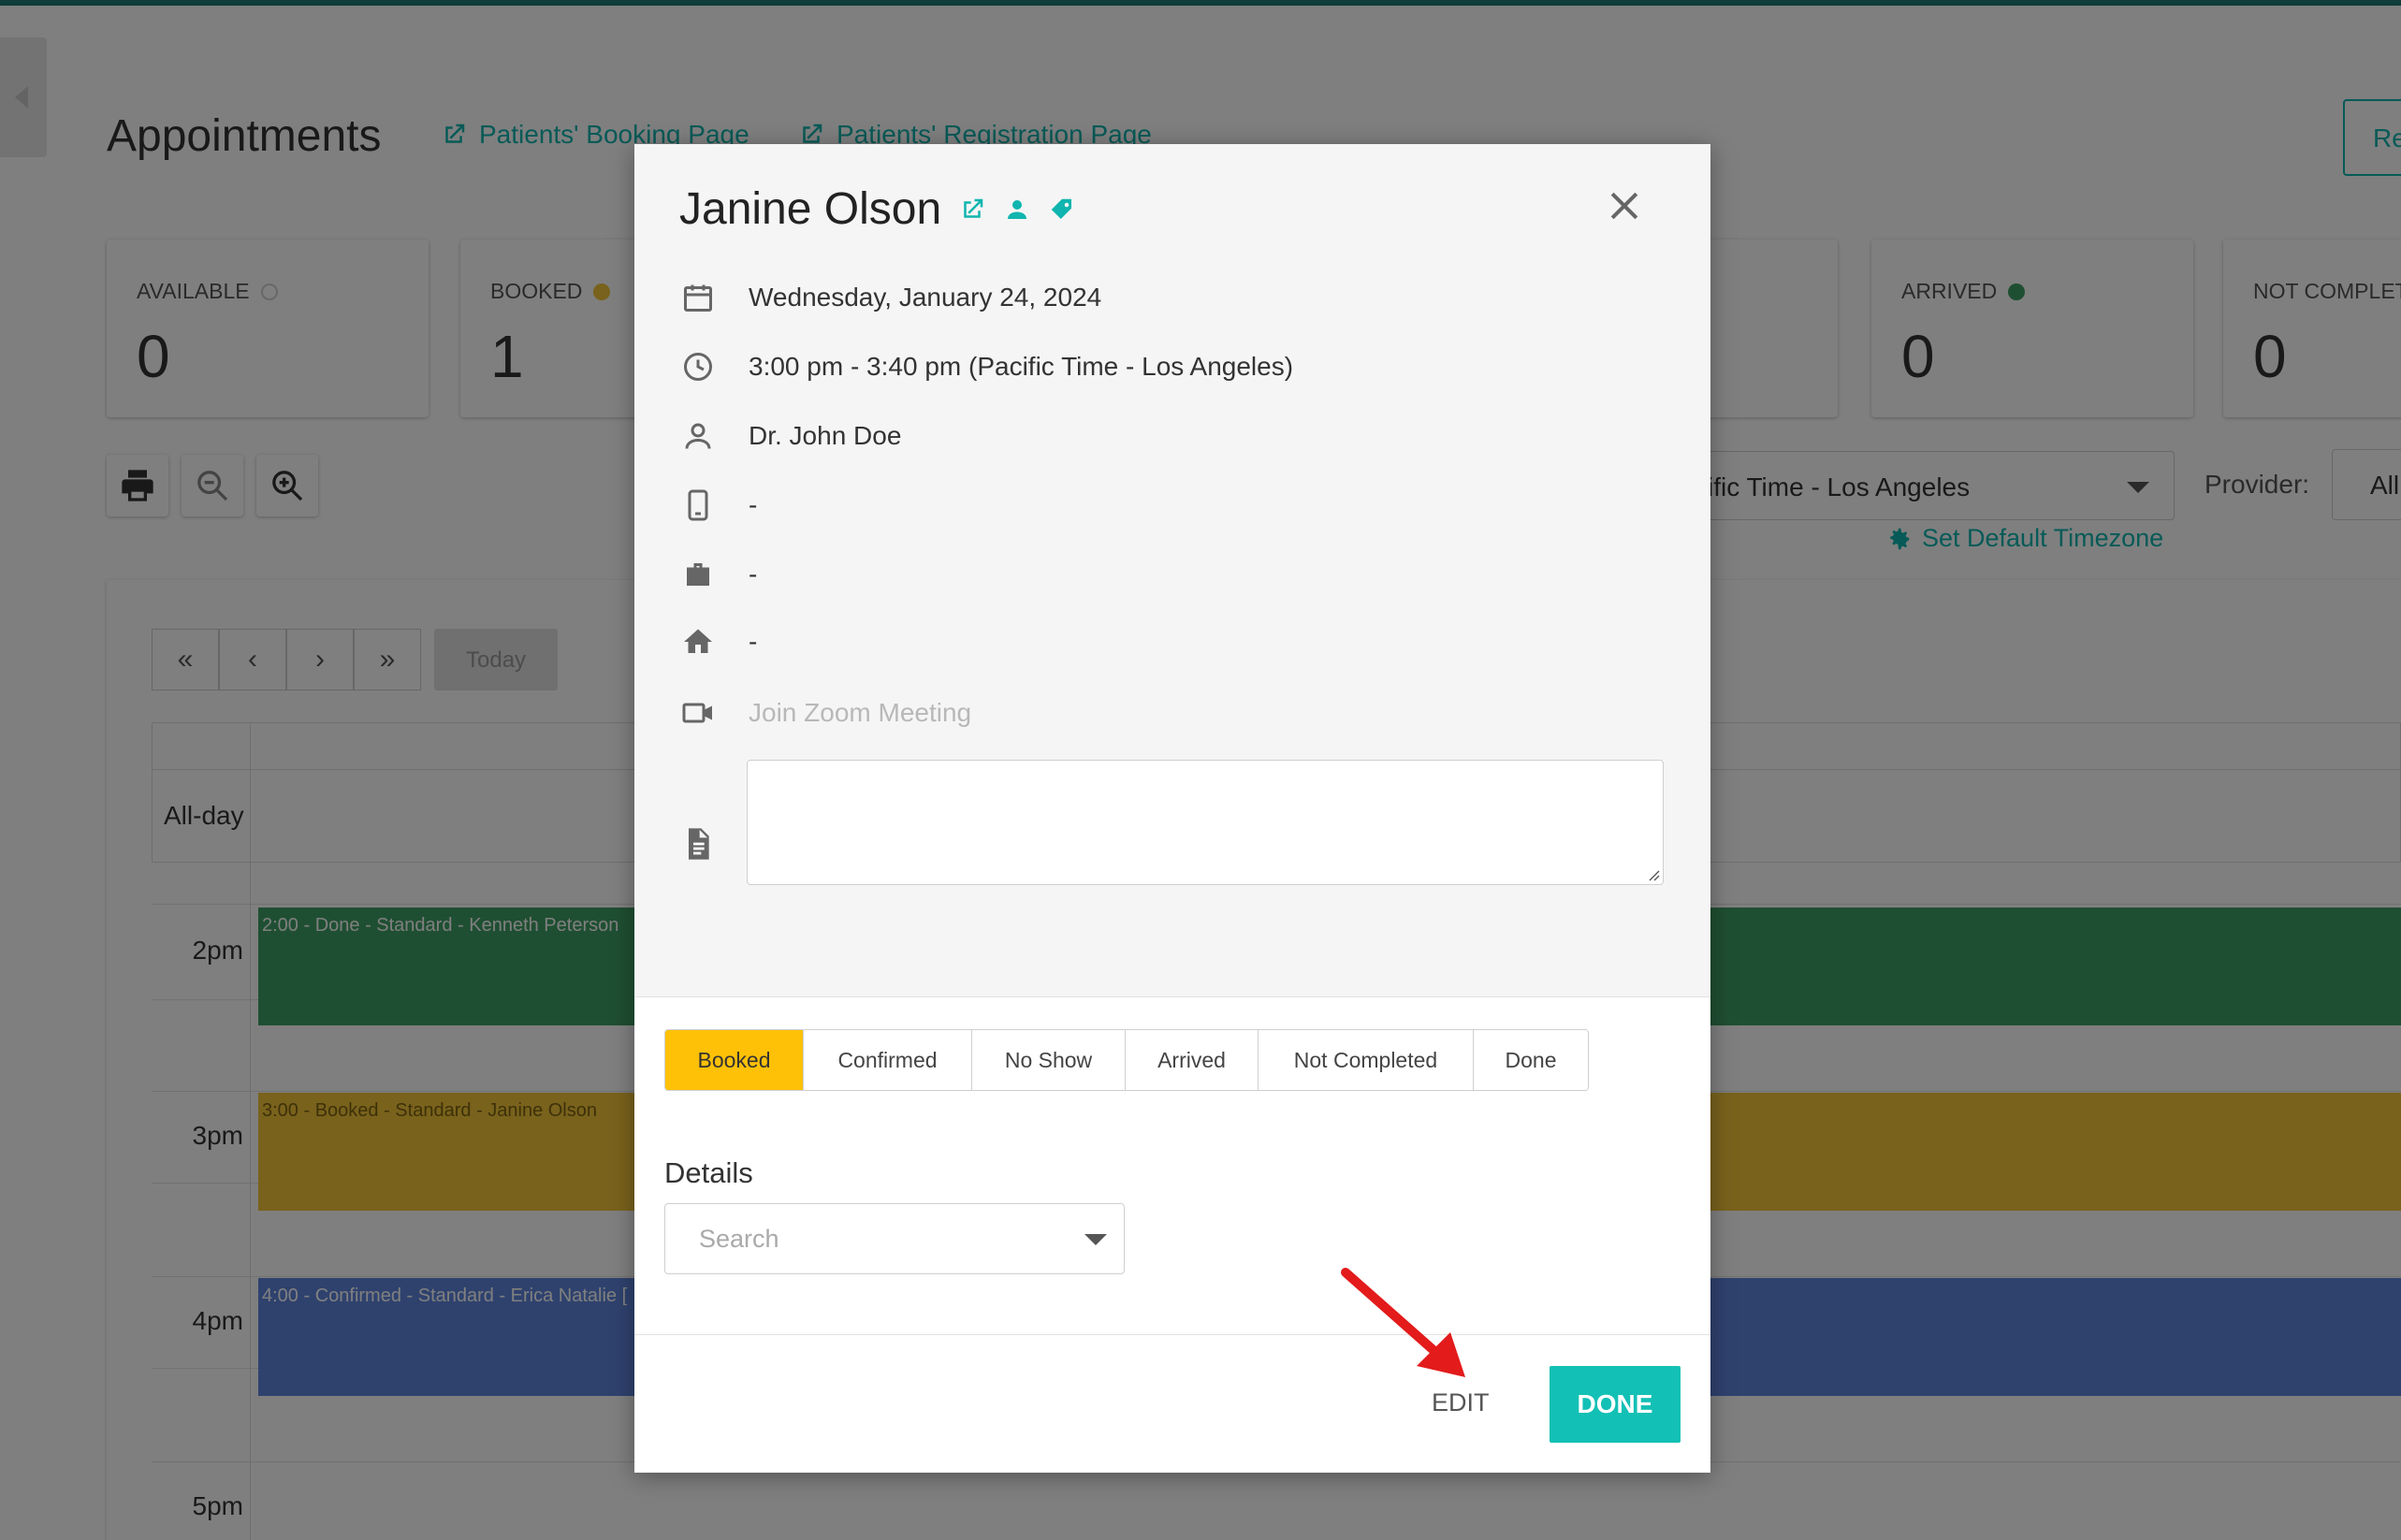 This screenshot has width=2401, height=1540. What do you see at coordinates (1095, 1240) in the screenshot?
I see `caret-down-icon` at bounding box center [1095, 1240].